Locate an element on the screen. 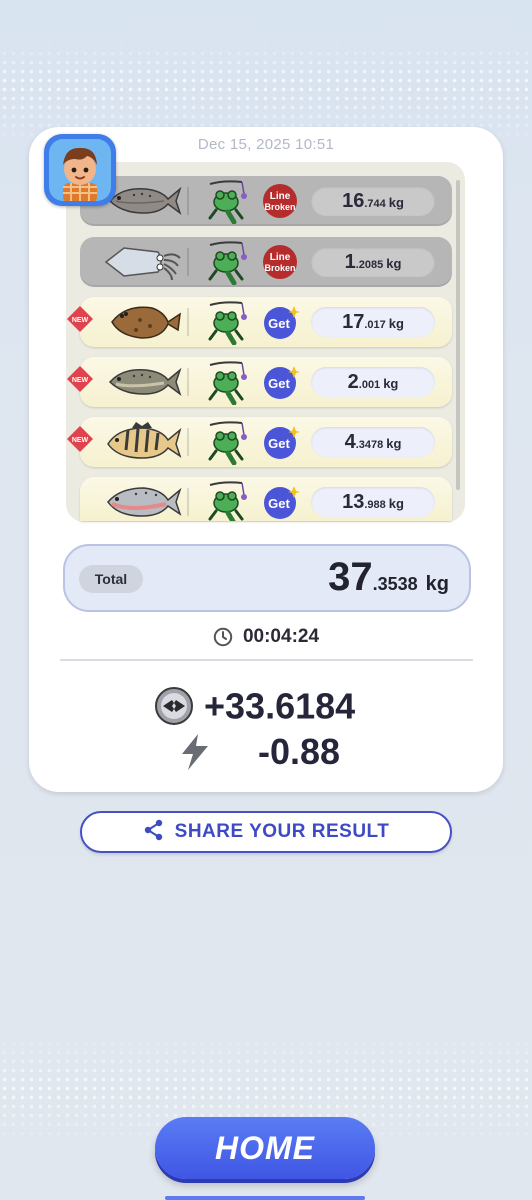 Image resolution: width=532 pixels, height=1200 pixels. total-unit: kg is located at coordinates (437, 584).